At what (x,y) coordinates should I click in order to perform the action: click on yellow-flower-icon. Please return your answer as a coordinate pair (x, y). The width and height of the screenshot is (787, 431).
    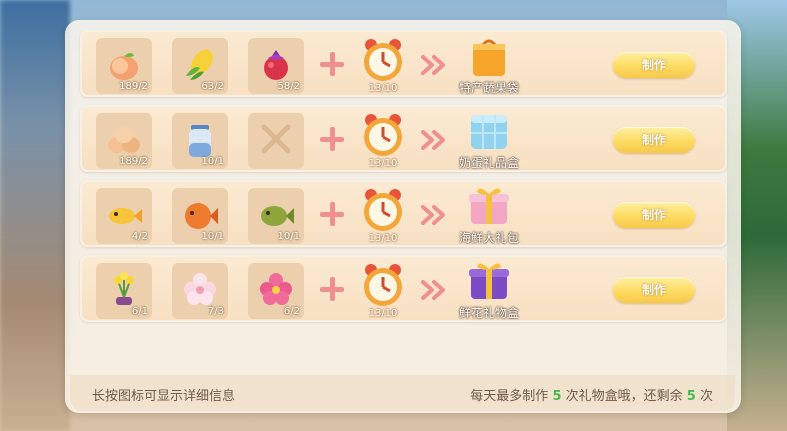
    Looking at the image, I should click on (124, 288).